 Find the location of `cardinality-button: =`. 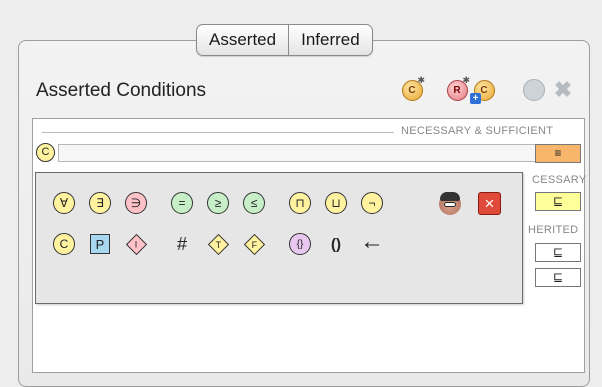

cardinality-button: = is located at coordinates (182, 203).